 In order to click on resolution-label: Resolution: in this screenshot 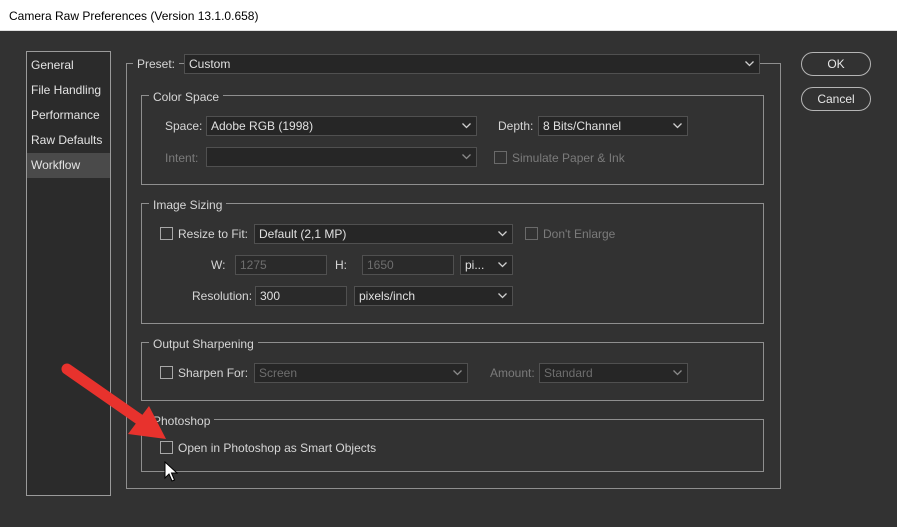, I will do `click(222, 296)`.